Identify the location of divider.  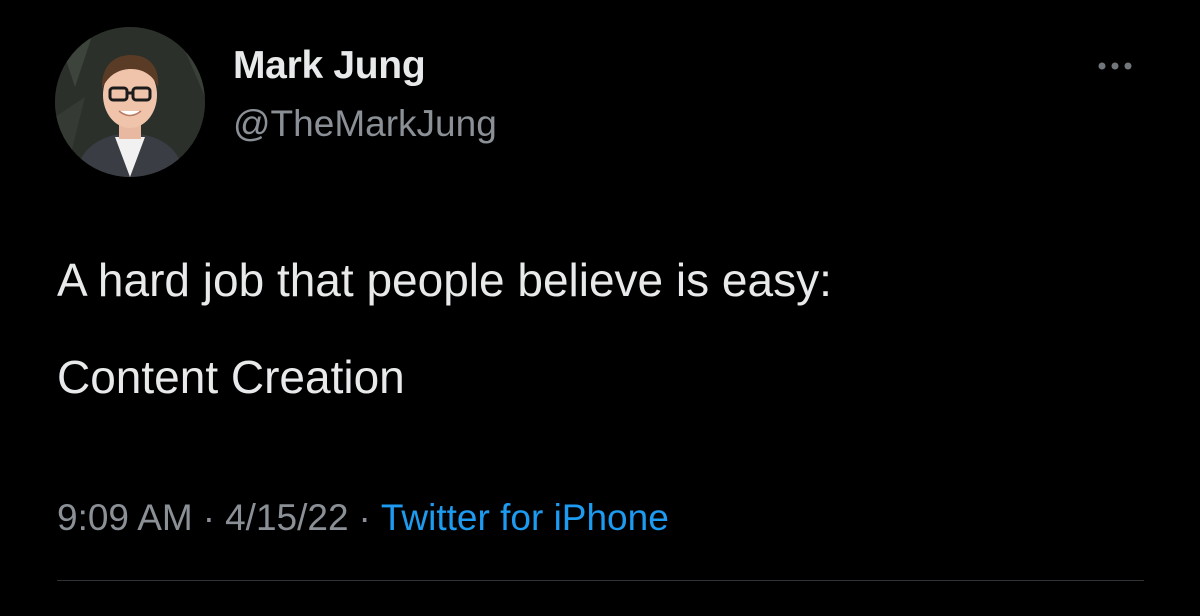
(600, 580).